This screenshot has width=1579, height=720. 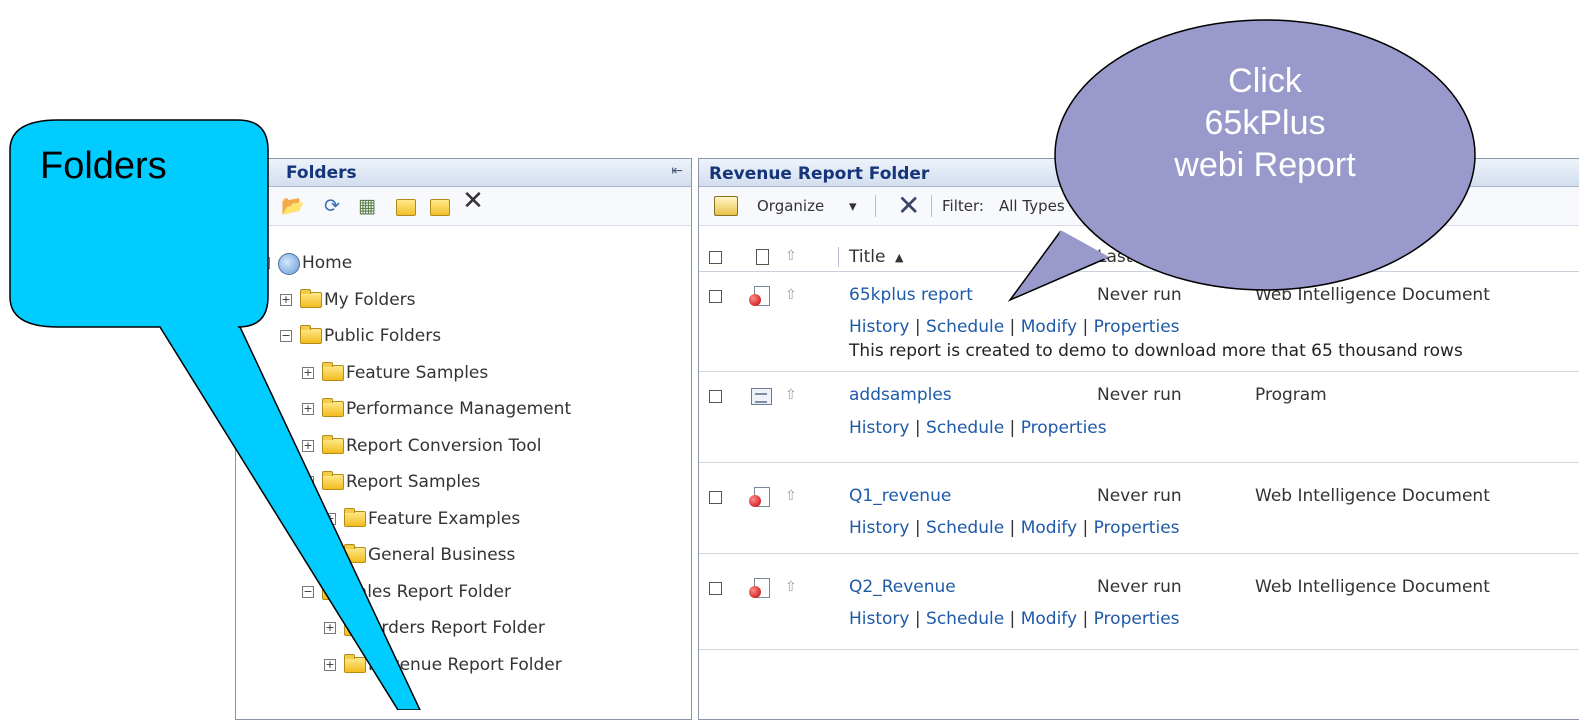 What do you see at coordinates (1265, 81) in the screenshot?
I see `callout-line: Click` at bounding box center [1265, 81].